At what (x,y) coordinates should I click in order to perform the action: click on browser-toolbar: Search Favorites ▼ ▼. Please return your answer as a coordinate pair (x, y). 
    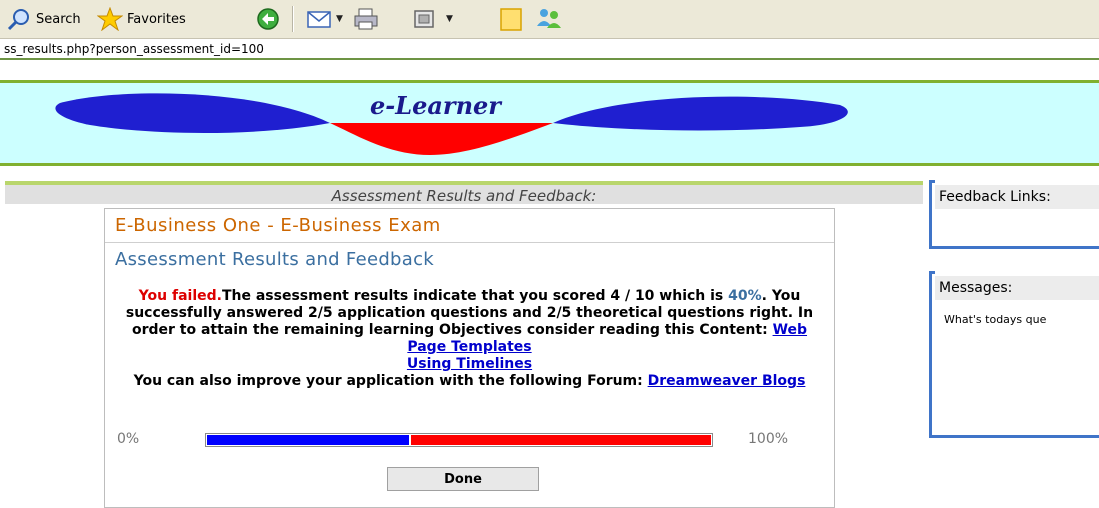
    Looking at the image, I should click on (549, 19).